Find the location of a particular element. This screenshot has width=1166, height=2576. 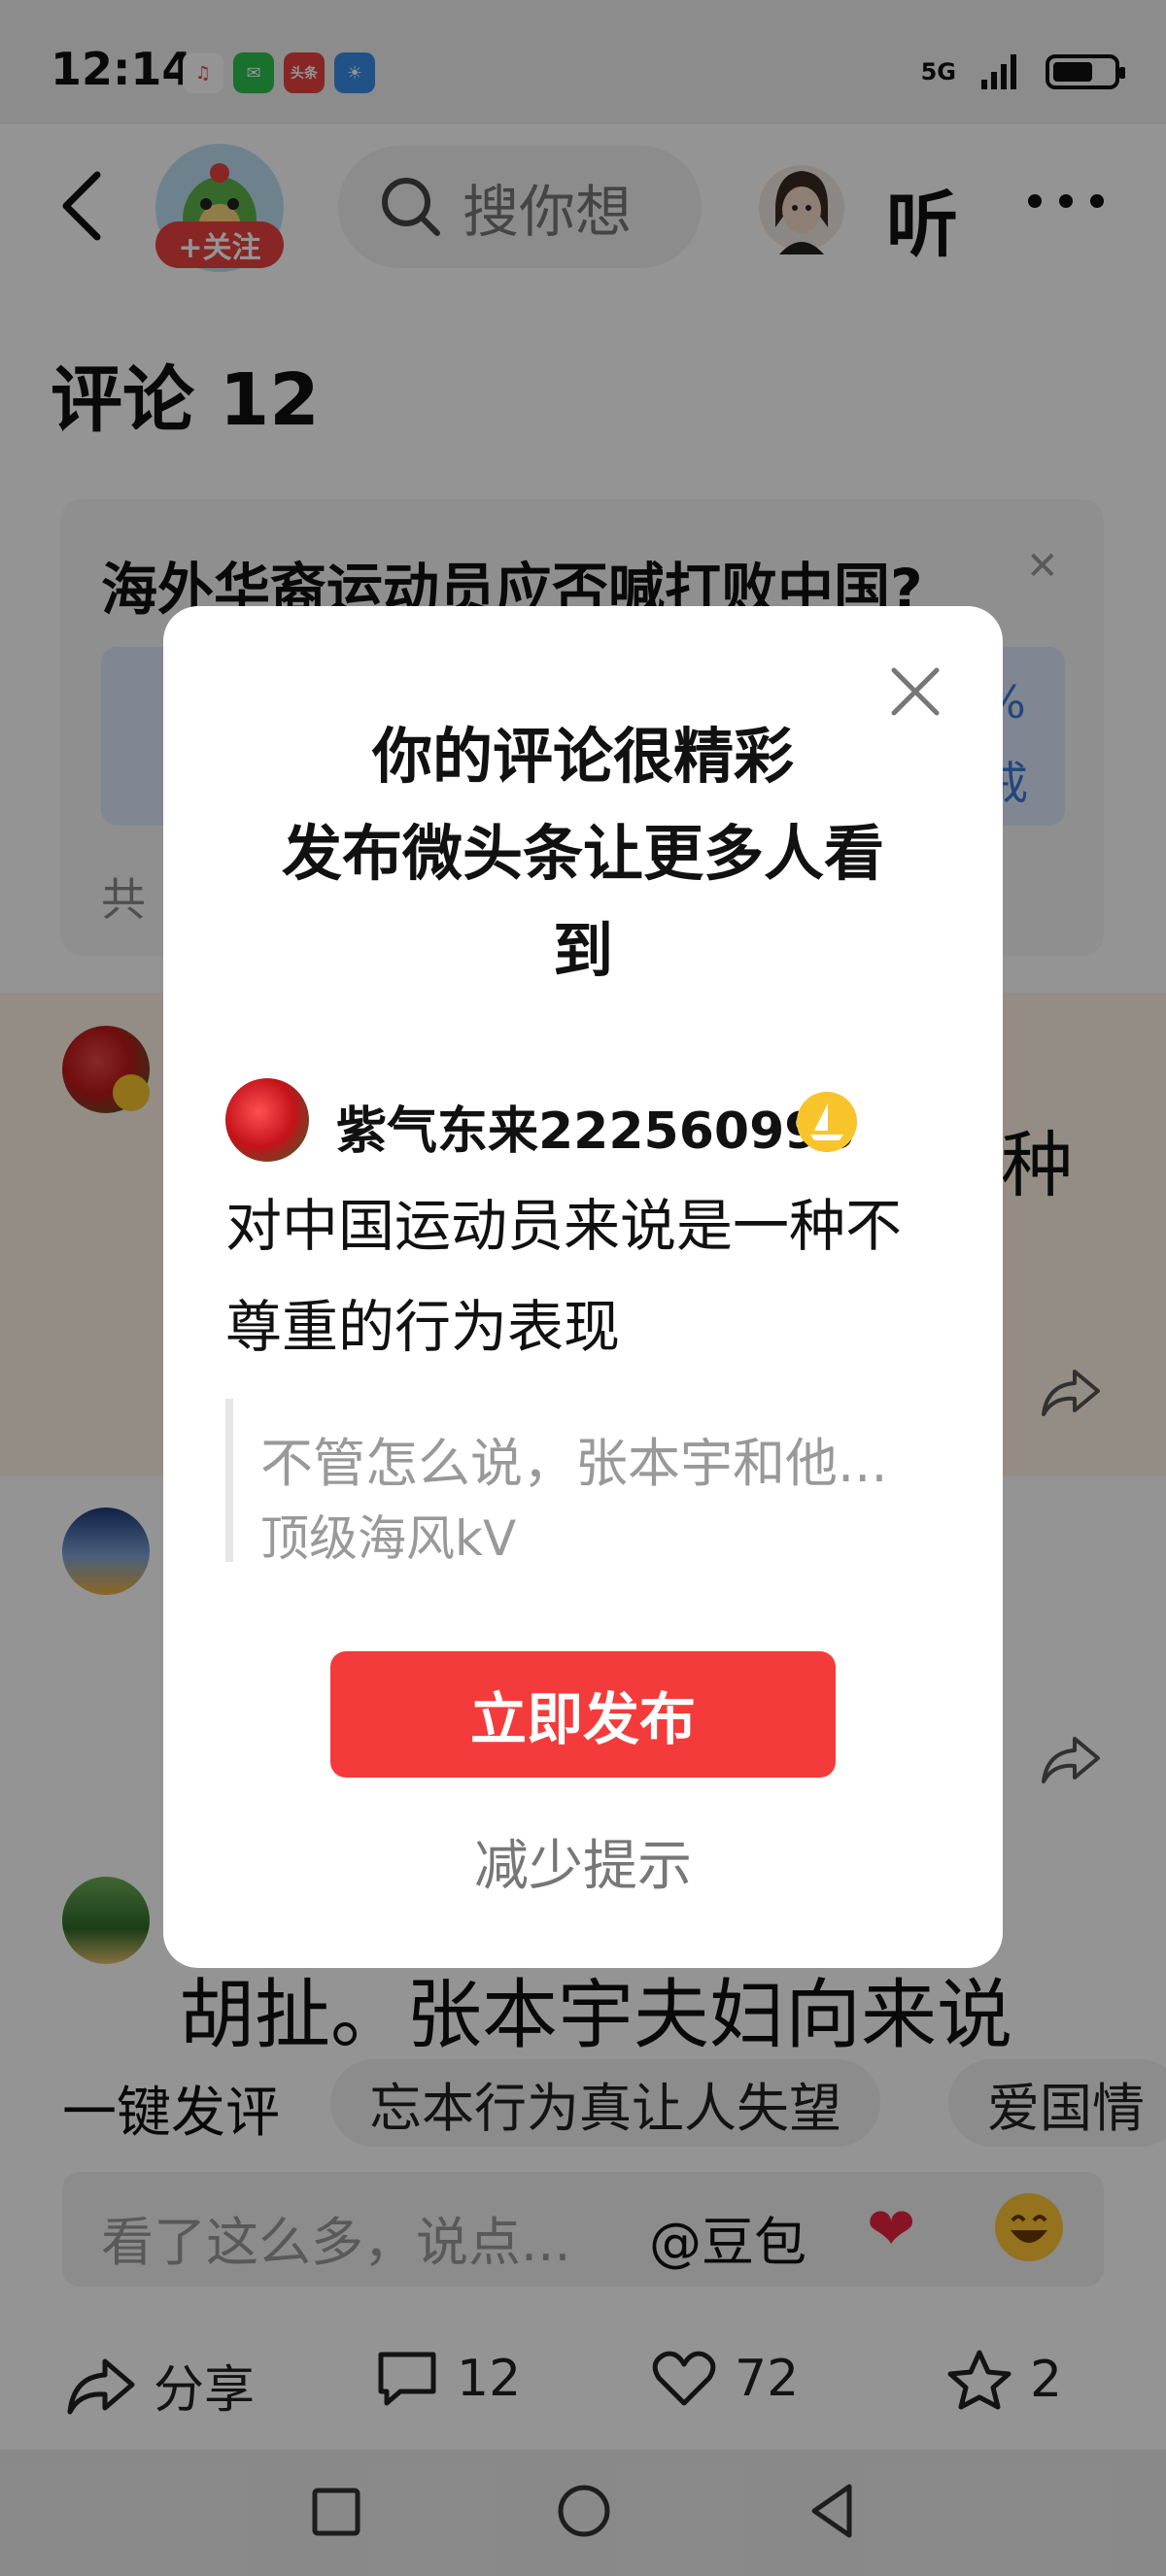

commenter-username: 紫气东来222560996 is located at coordinates (595, 1131).